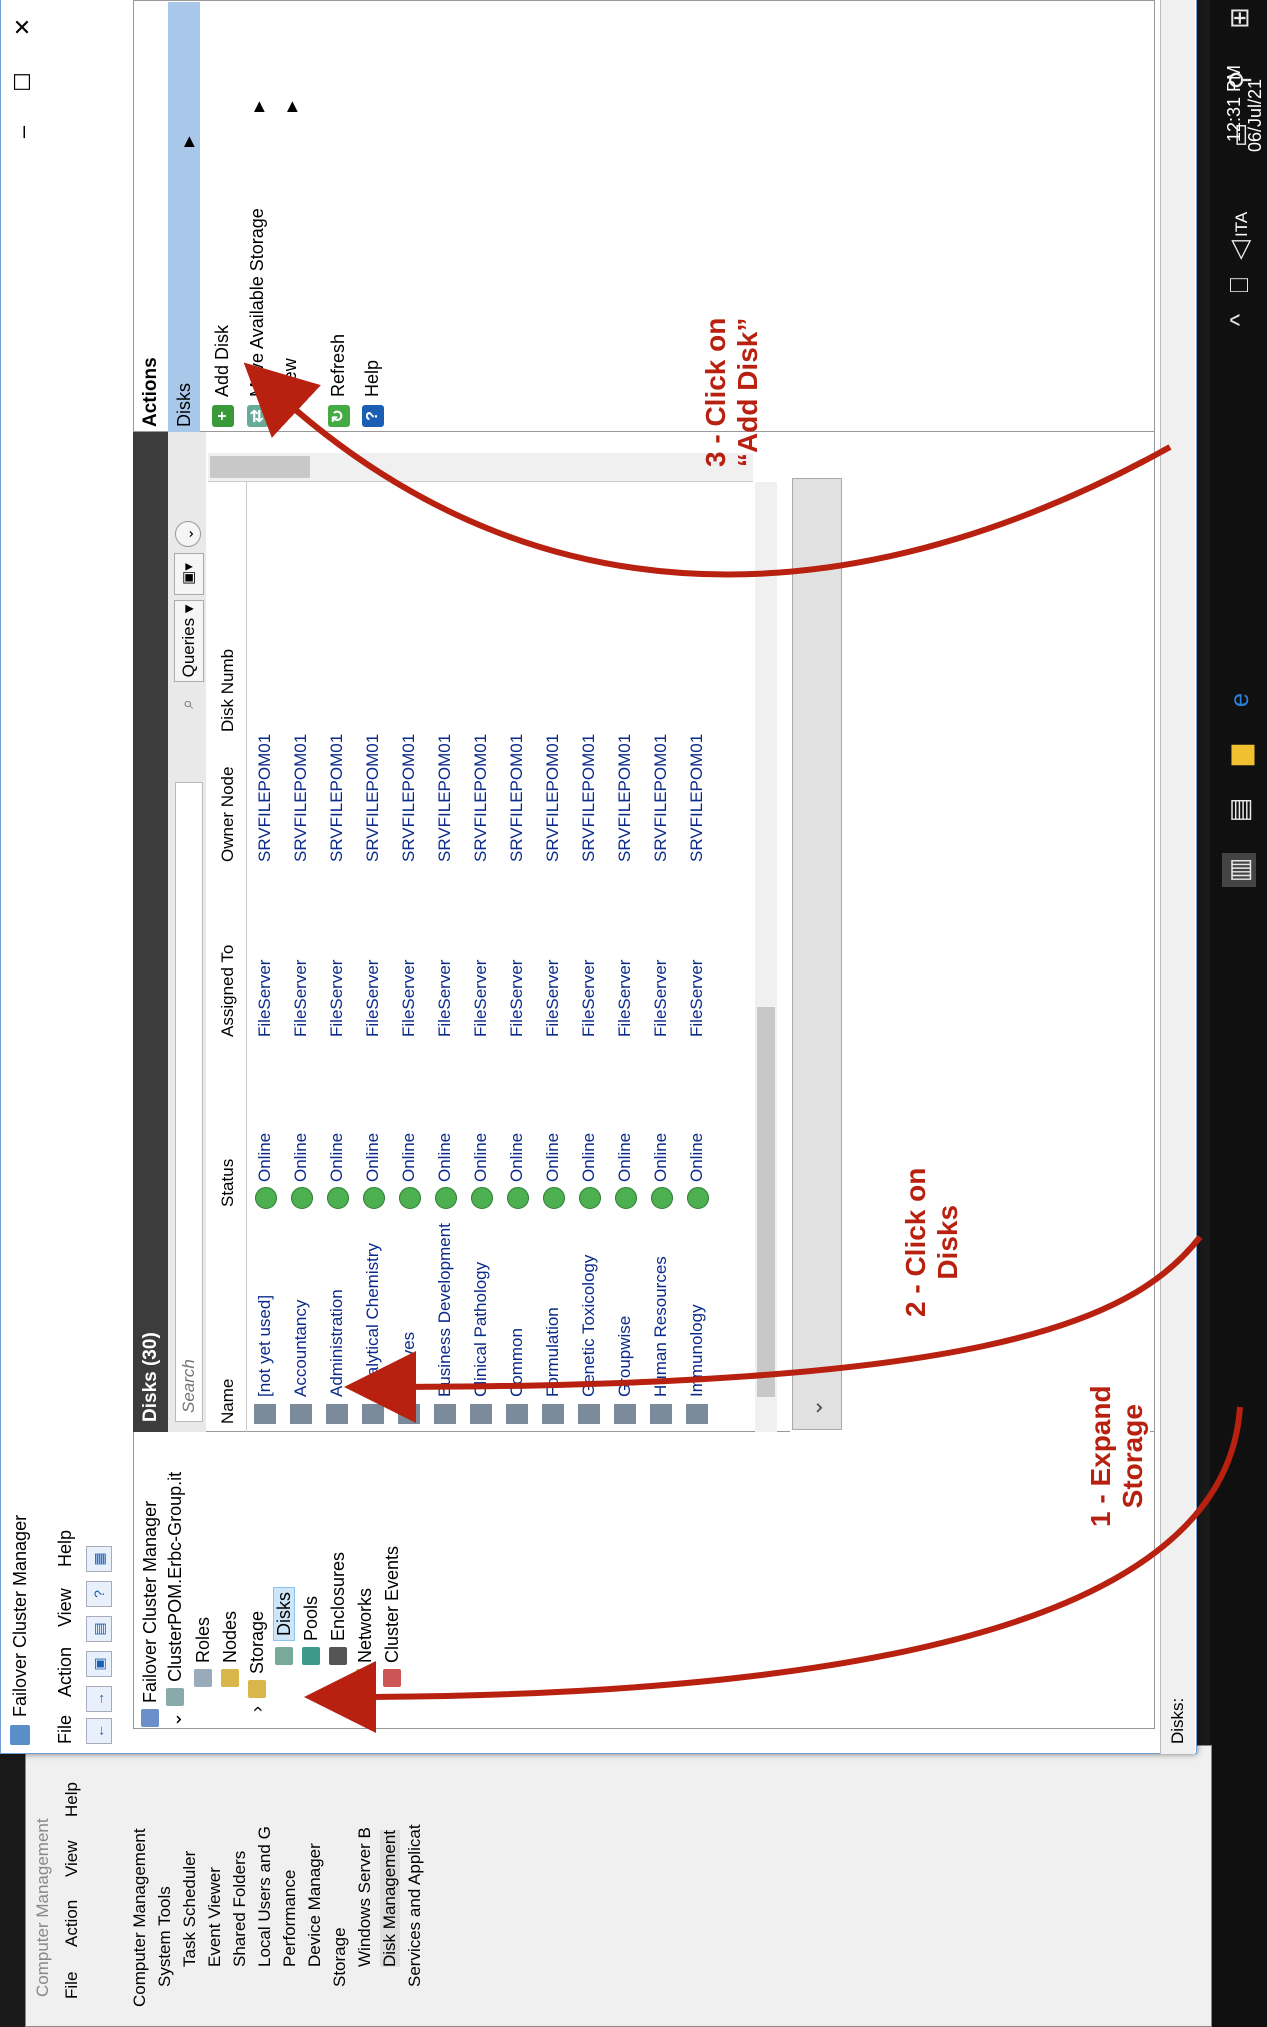  I want to click on table-row: Archives Online FileServer SRVFILEPOM01, so click(410, 957).